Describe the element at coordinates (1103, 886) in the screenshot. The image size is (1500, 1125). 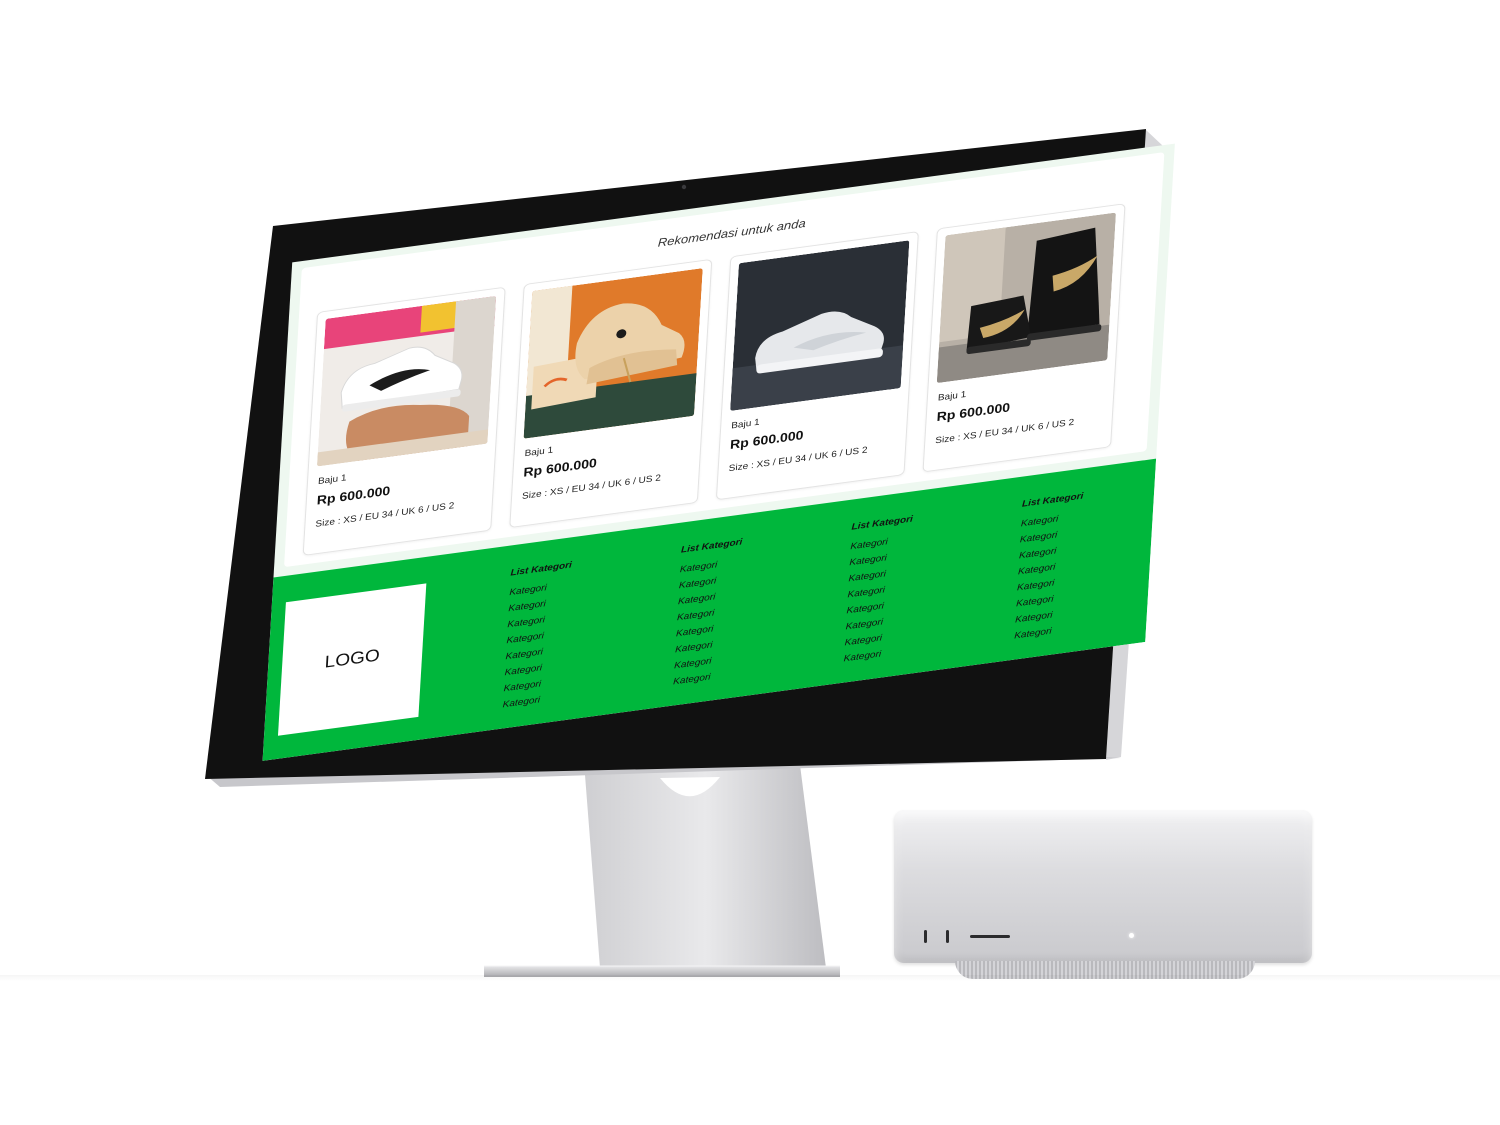
I see `mac-studio` at that location.